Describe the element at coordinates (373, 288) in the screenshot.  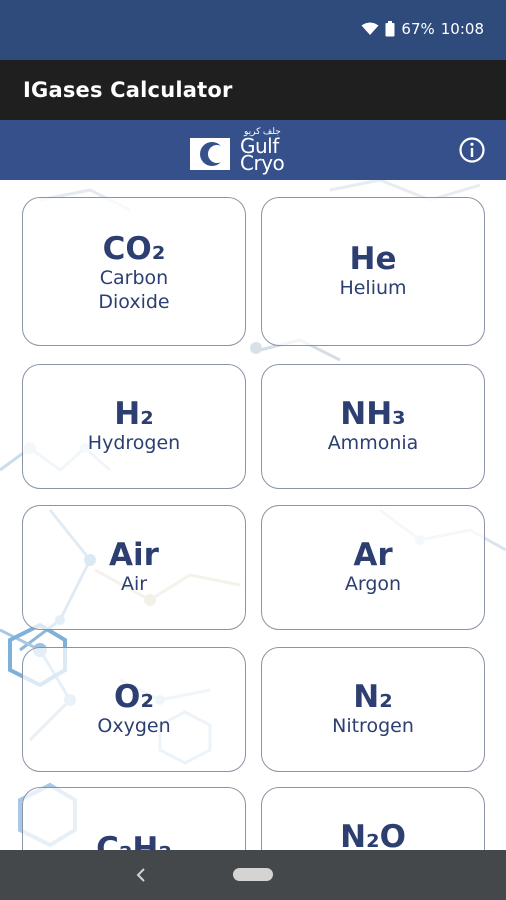
I see `gas-name: Helium` at that location.